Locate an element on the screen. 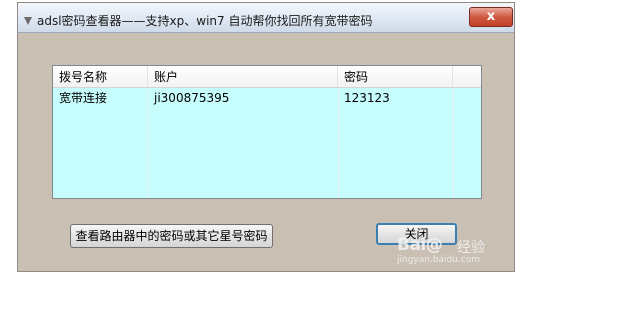 Image resolution: width=624 pixels, height=318 pixels. title-bar: adsl密码查看器——支持xp、win7 自动帮你找回所有宽带密码 x is located at coordinates (266, 18).